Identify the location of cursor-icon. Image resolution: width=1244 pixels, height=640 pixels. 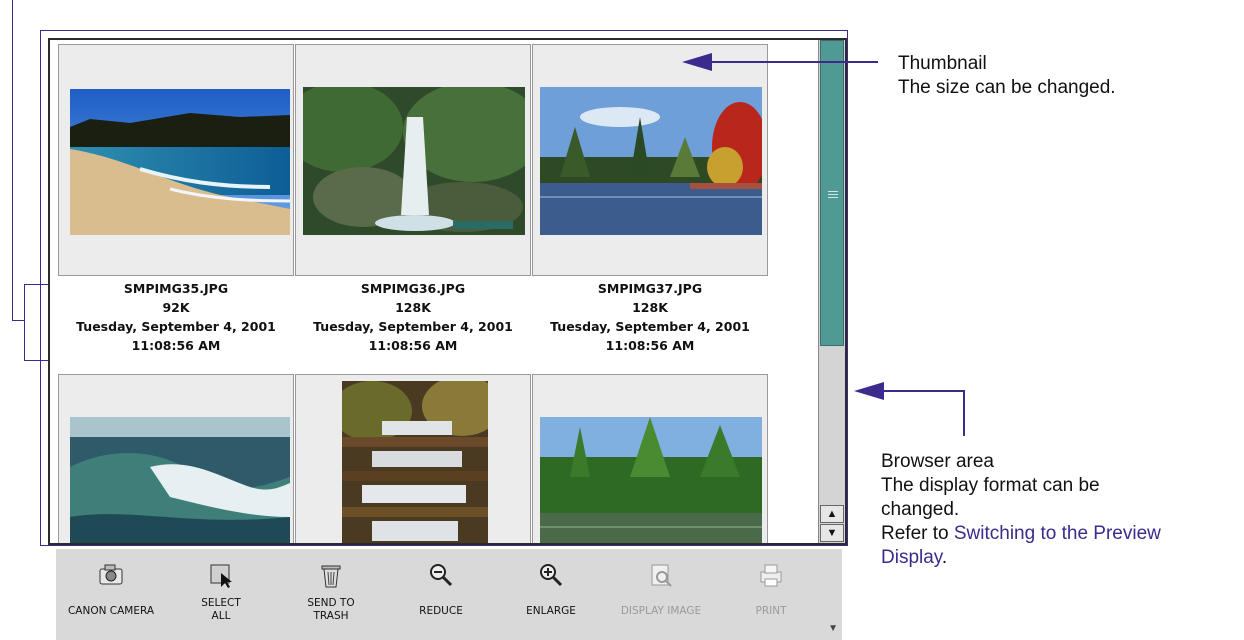
(221, 576).